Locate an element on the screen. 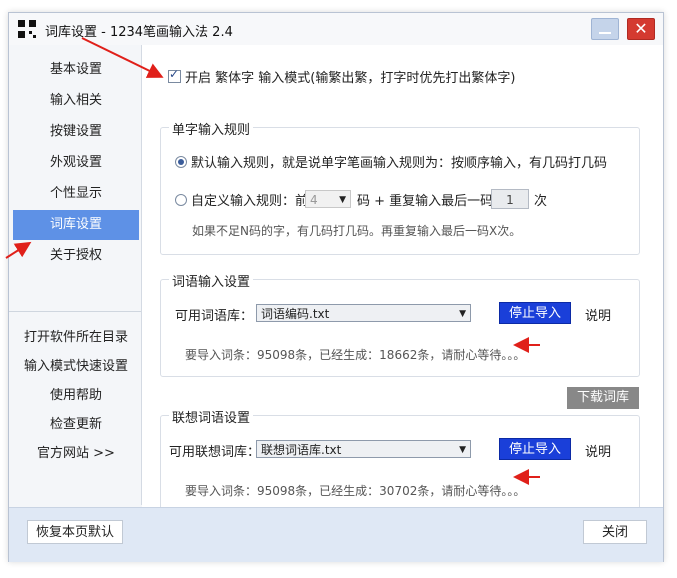 Image resolution: width=677 pixels, height=578 pixels. window-title: 词库设置 - 1234笔画输入法 2.4 is located at coordinates (139, 32).